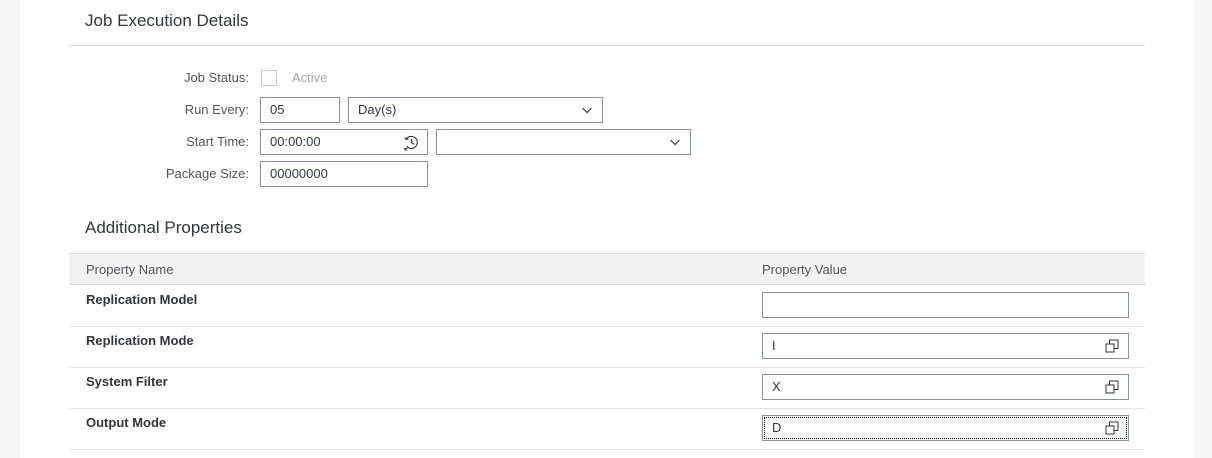  Describe the element at coordinates (300, 110) in the screenshot. I see `run-every-input: 05` at that location.